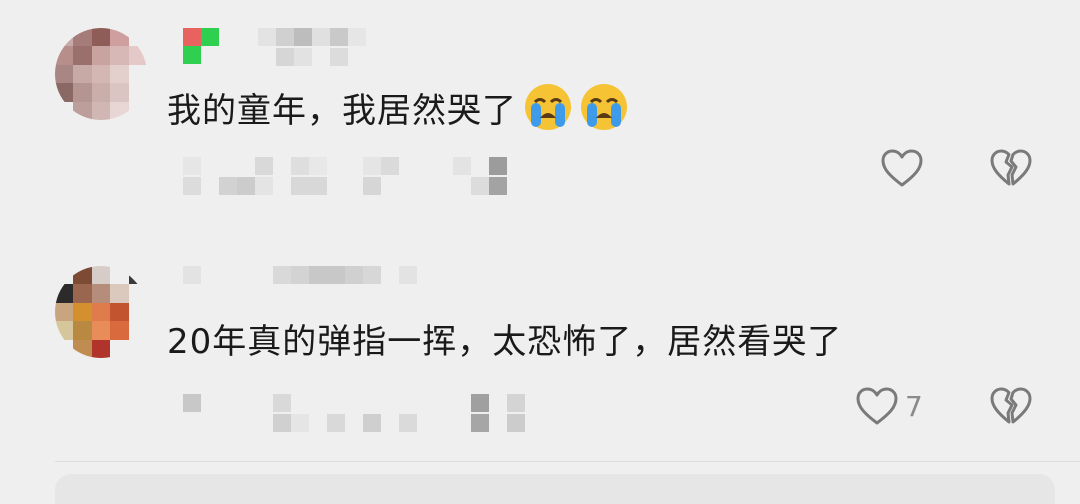  Describe the element at coordinates (201, 46) in the screenshot. I see `user-badge` at that location.